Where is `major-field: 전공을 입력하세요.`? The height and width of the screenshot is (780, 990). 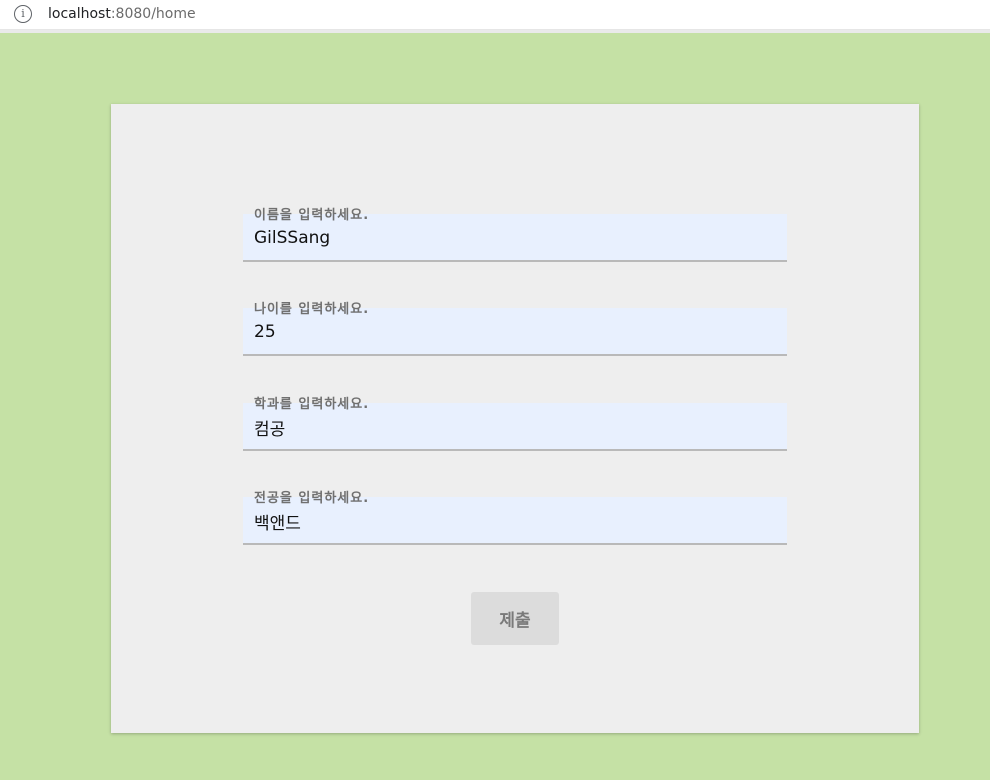
major-field: 전공을 입력하세요. is located at coordinates (515, 517).